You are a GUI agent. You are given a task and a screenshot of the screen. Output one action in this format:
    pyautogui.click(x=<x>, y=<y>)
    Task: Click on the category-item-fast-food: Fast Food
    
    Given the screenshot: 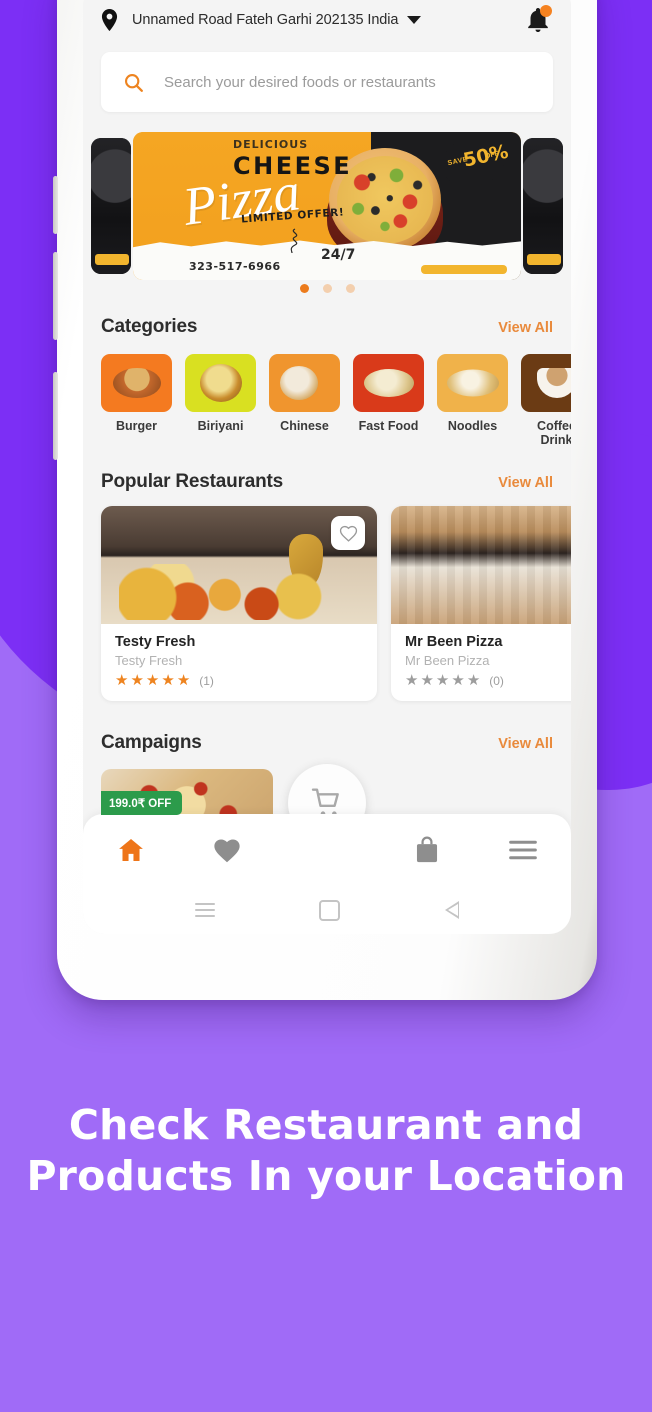 What is the action you would take?
    pyautogui.click(x=388, y=400)
    